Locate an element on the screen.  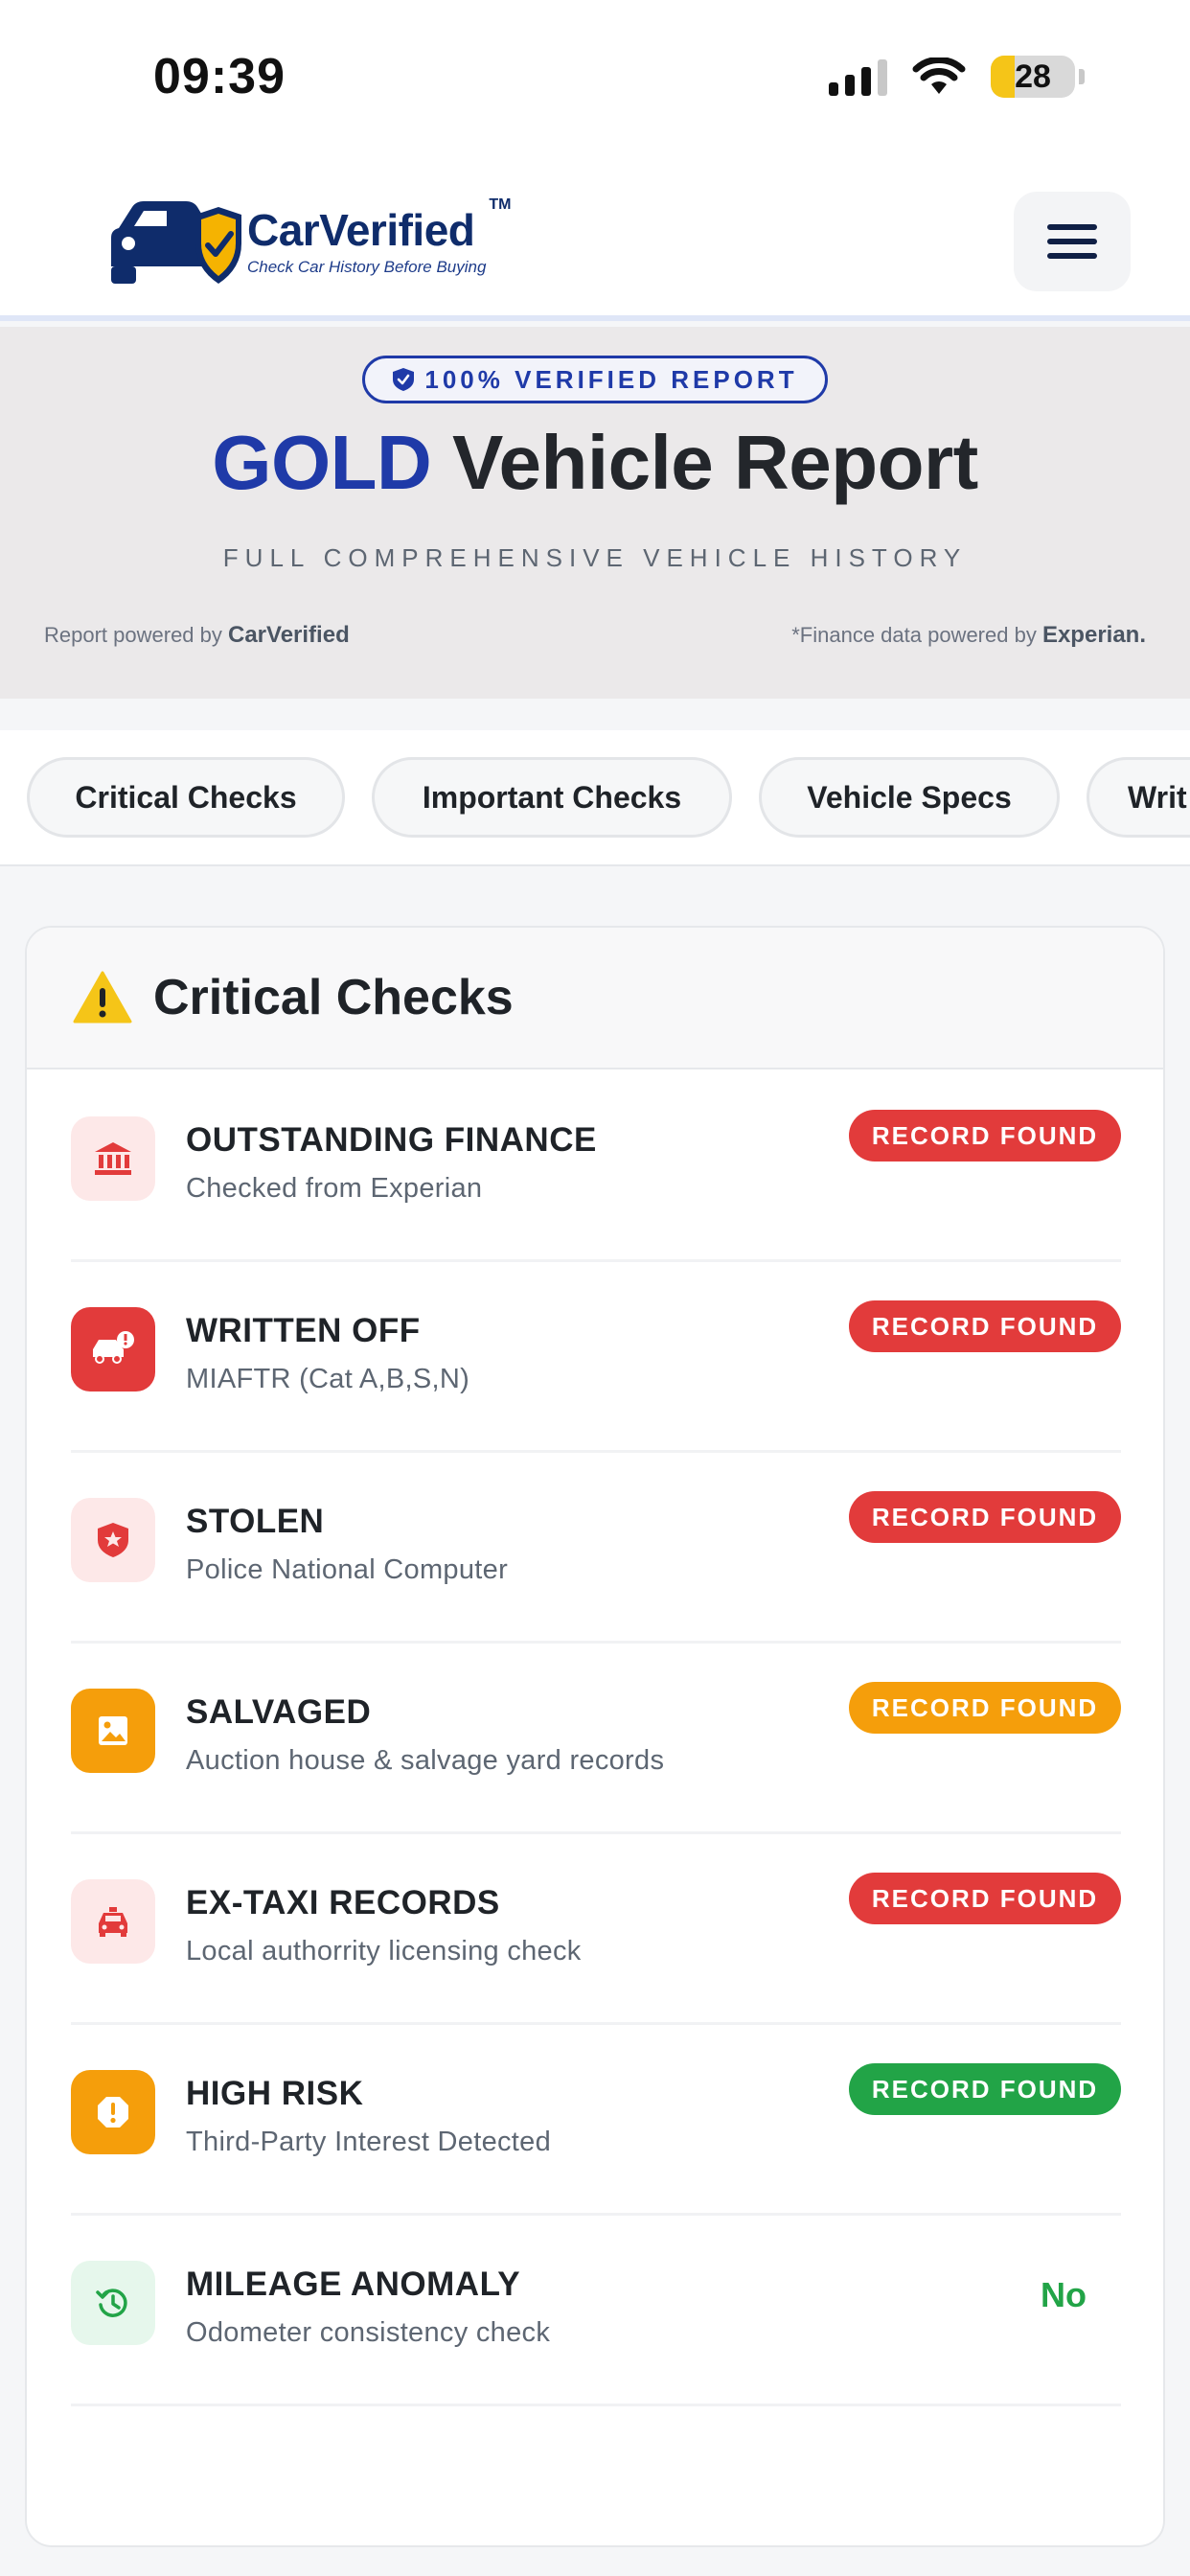
powered-left-brand: CarVerified is located at coordinates (289, 635).